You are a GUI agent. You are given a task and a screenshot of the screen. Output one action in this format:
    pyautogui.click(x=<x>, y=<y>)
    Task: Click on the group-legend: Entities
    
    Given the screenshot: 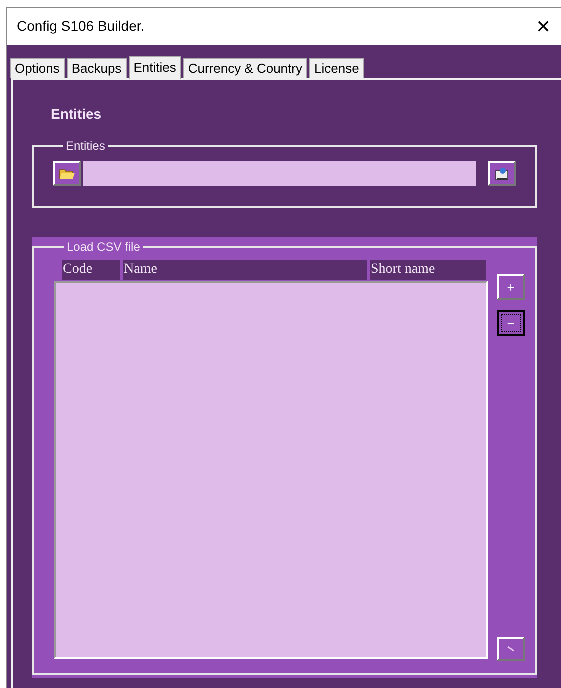 What is the action you would take?
    pyautogui.click(x=85, y=146)
    